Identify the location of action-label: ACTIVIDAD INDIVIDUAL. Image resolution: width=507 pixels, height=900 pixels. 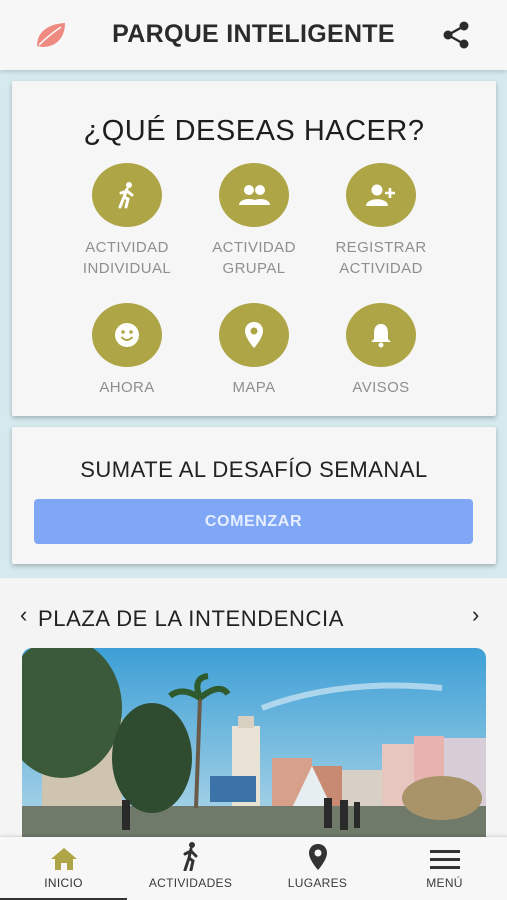
(127, 258).